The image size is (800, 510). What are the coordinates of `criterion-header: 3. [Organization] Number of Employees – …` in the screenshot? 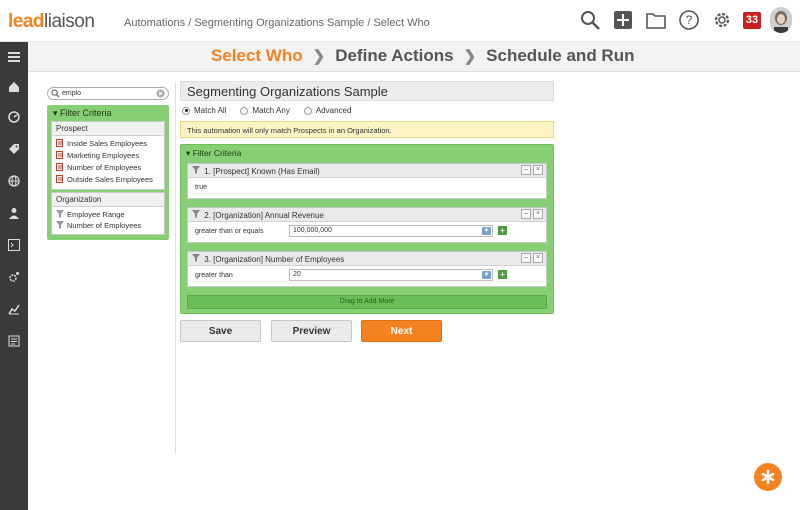 It's located at (367, 259).